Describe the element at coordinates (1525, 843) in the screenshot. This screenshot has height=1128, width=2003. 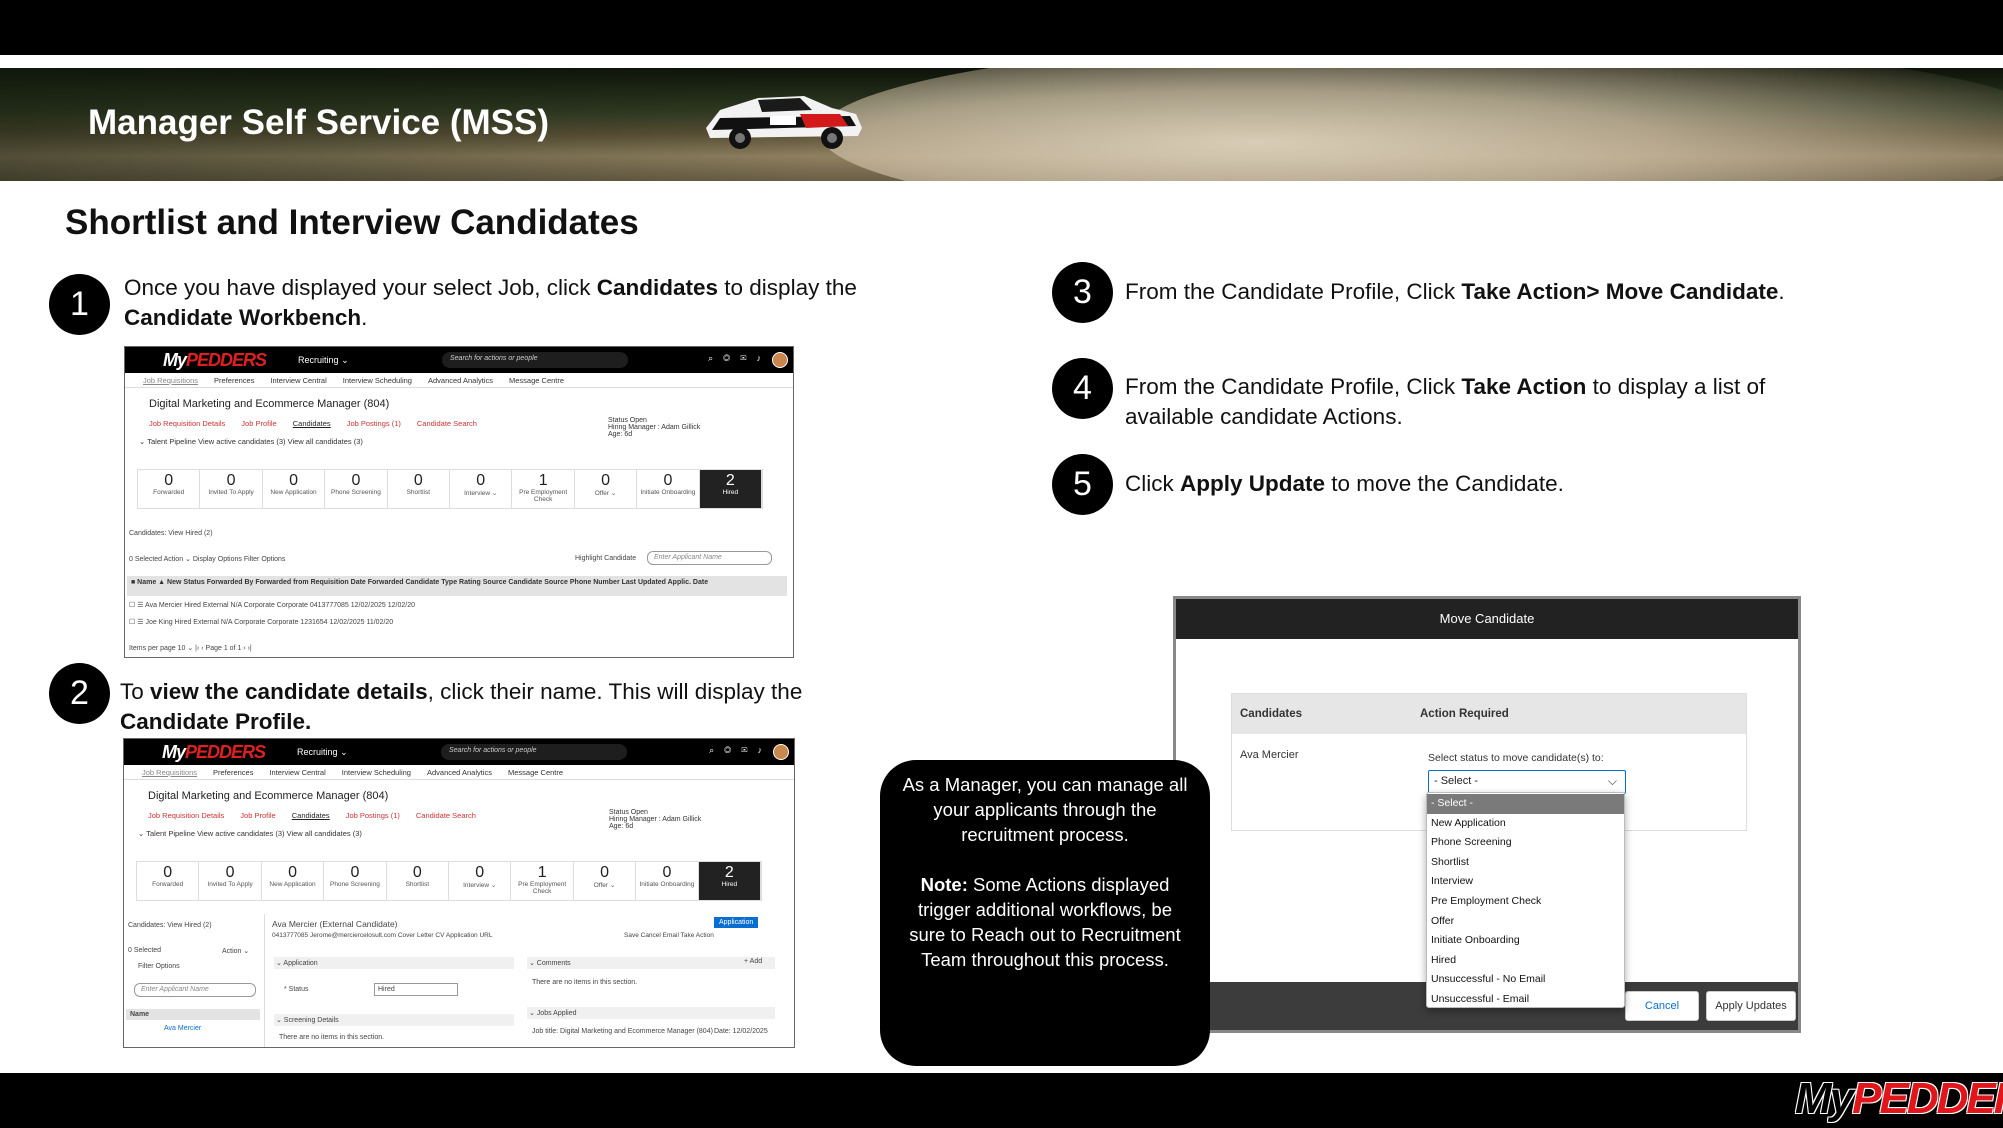
I see `dropdown-option: Phone Screening` at that location.